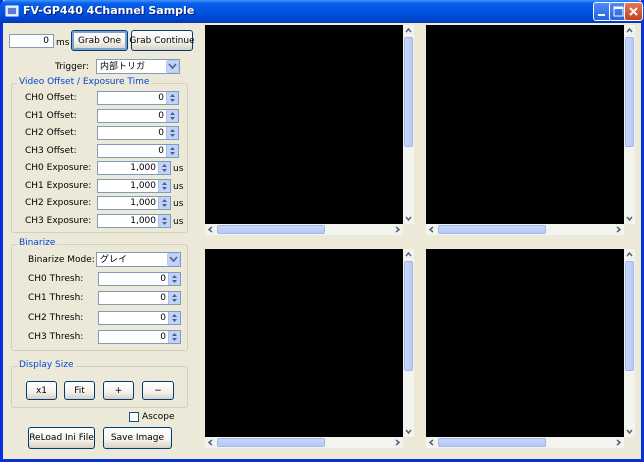  Describe the element at coordinates (322, 11) in the screenshot. I see `title-bar: FV-GP440 4Channel Sample` at that location.